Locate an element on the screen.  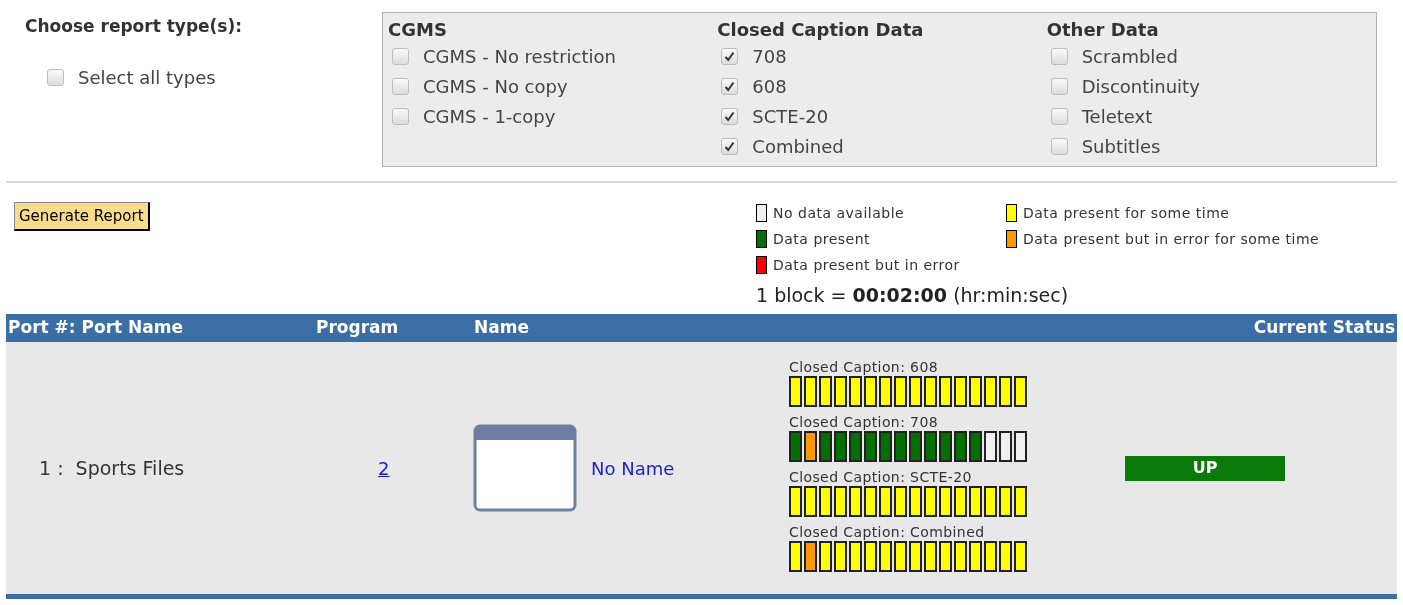
checkbox-label: Discontinuity is located at coordinates (1140, 86).